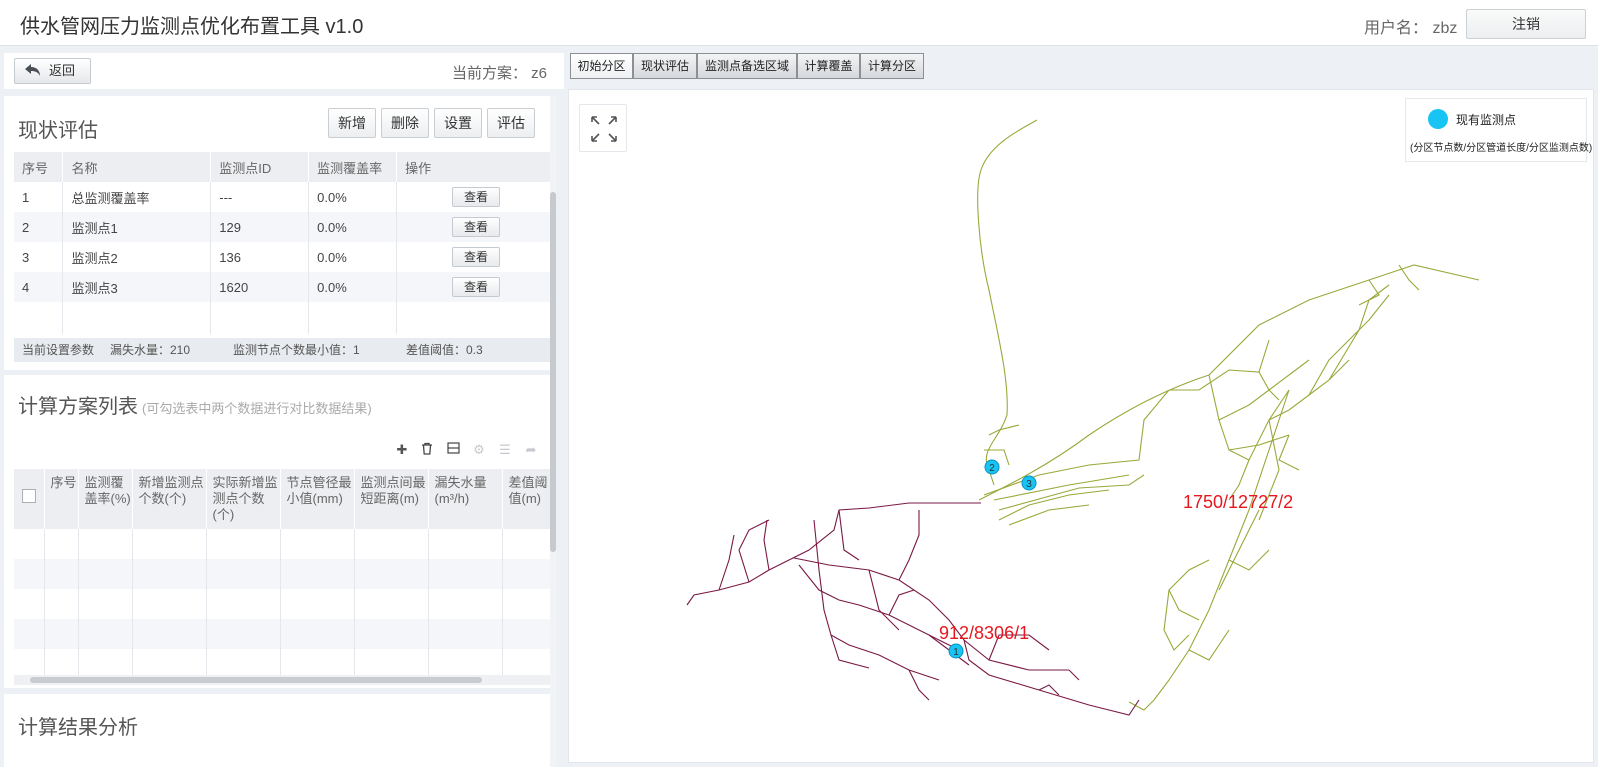  Describe the element at coordinates (665, 66) in the screenshot. I see `tab-status-evaluation: 现状评估` at that location.